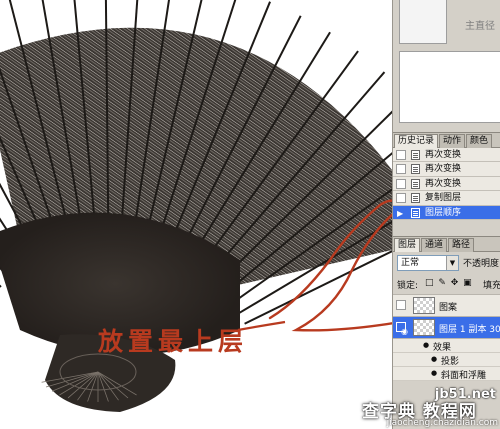 This screenshot has height=429, width=500. I want to click on effect-row: ● 斜面和浮雕, so click(446, 374).